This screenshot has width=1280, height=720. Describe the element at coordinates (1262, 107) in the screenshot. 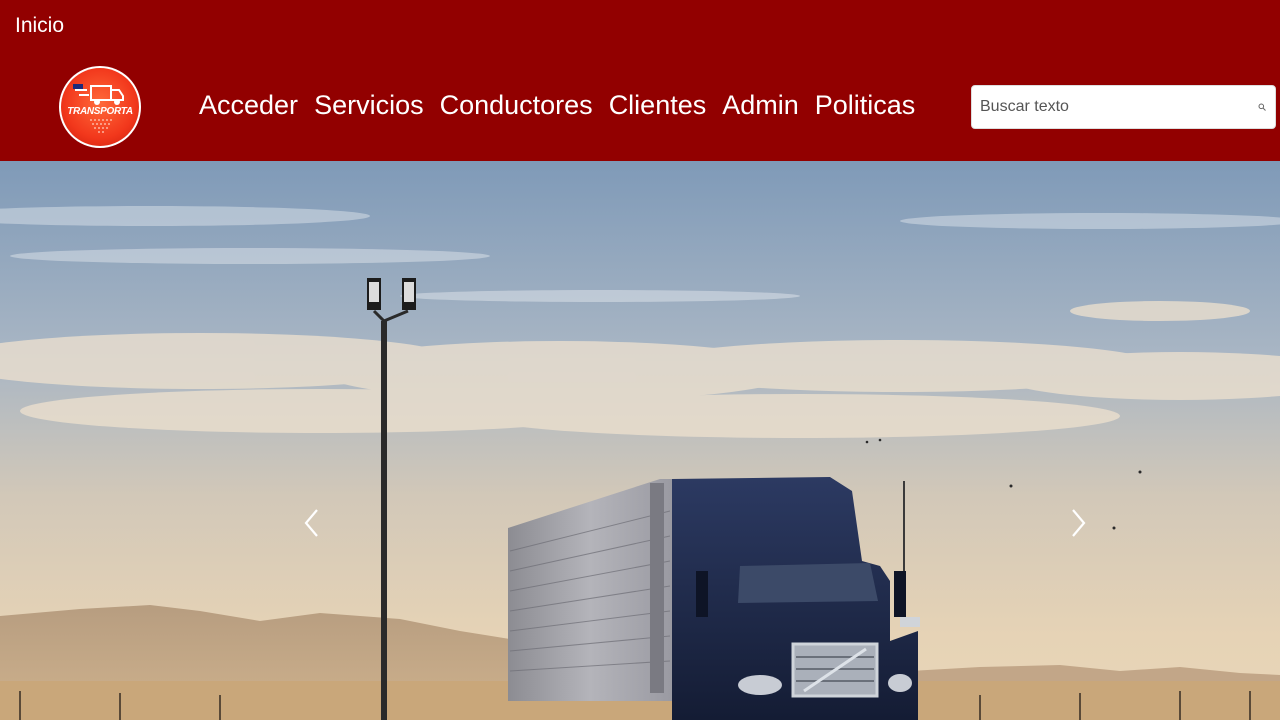

I see `search-icon` at that location.